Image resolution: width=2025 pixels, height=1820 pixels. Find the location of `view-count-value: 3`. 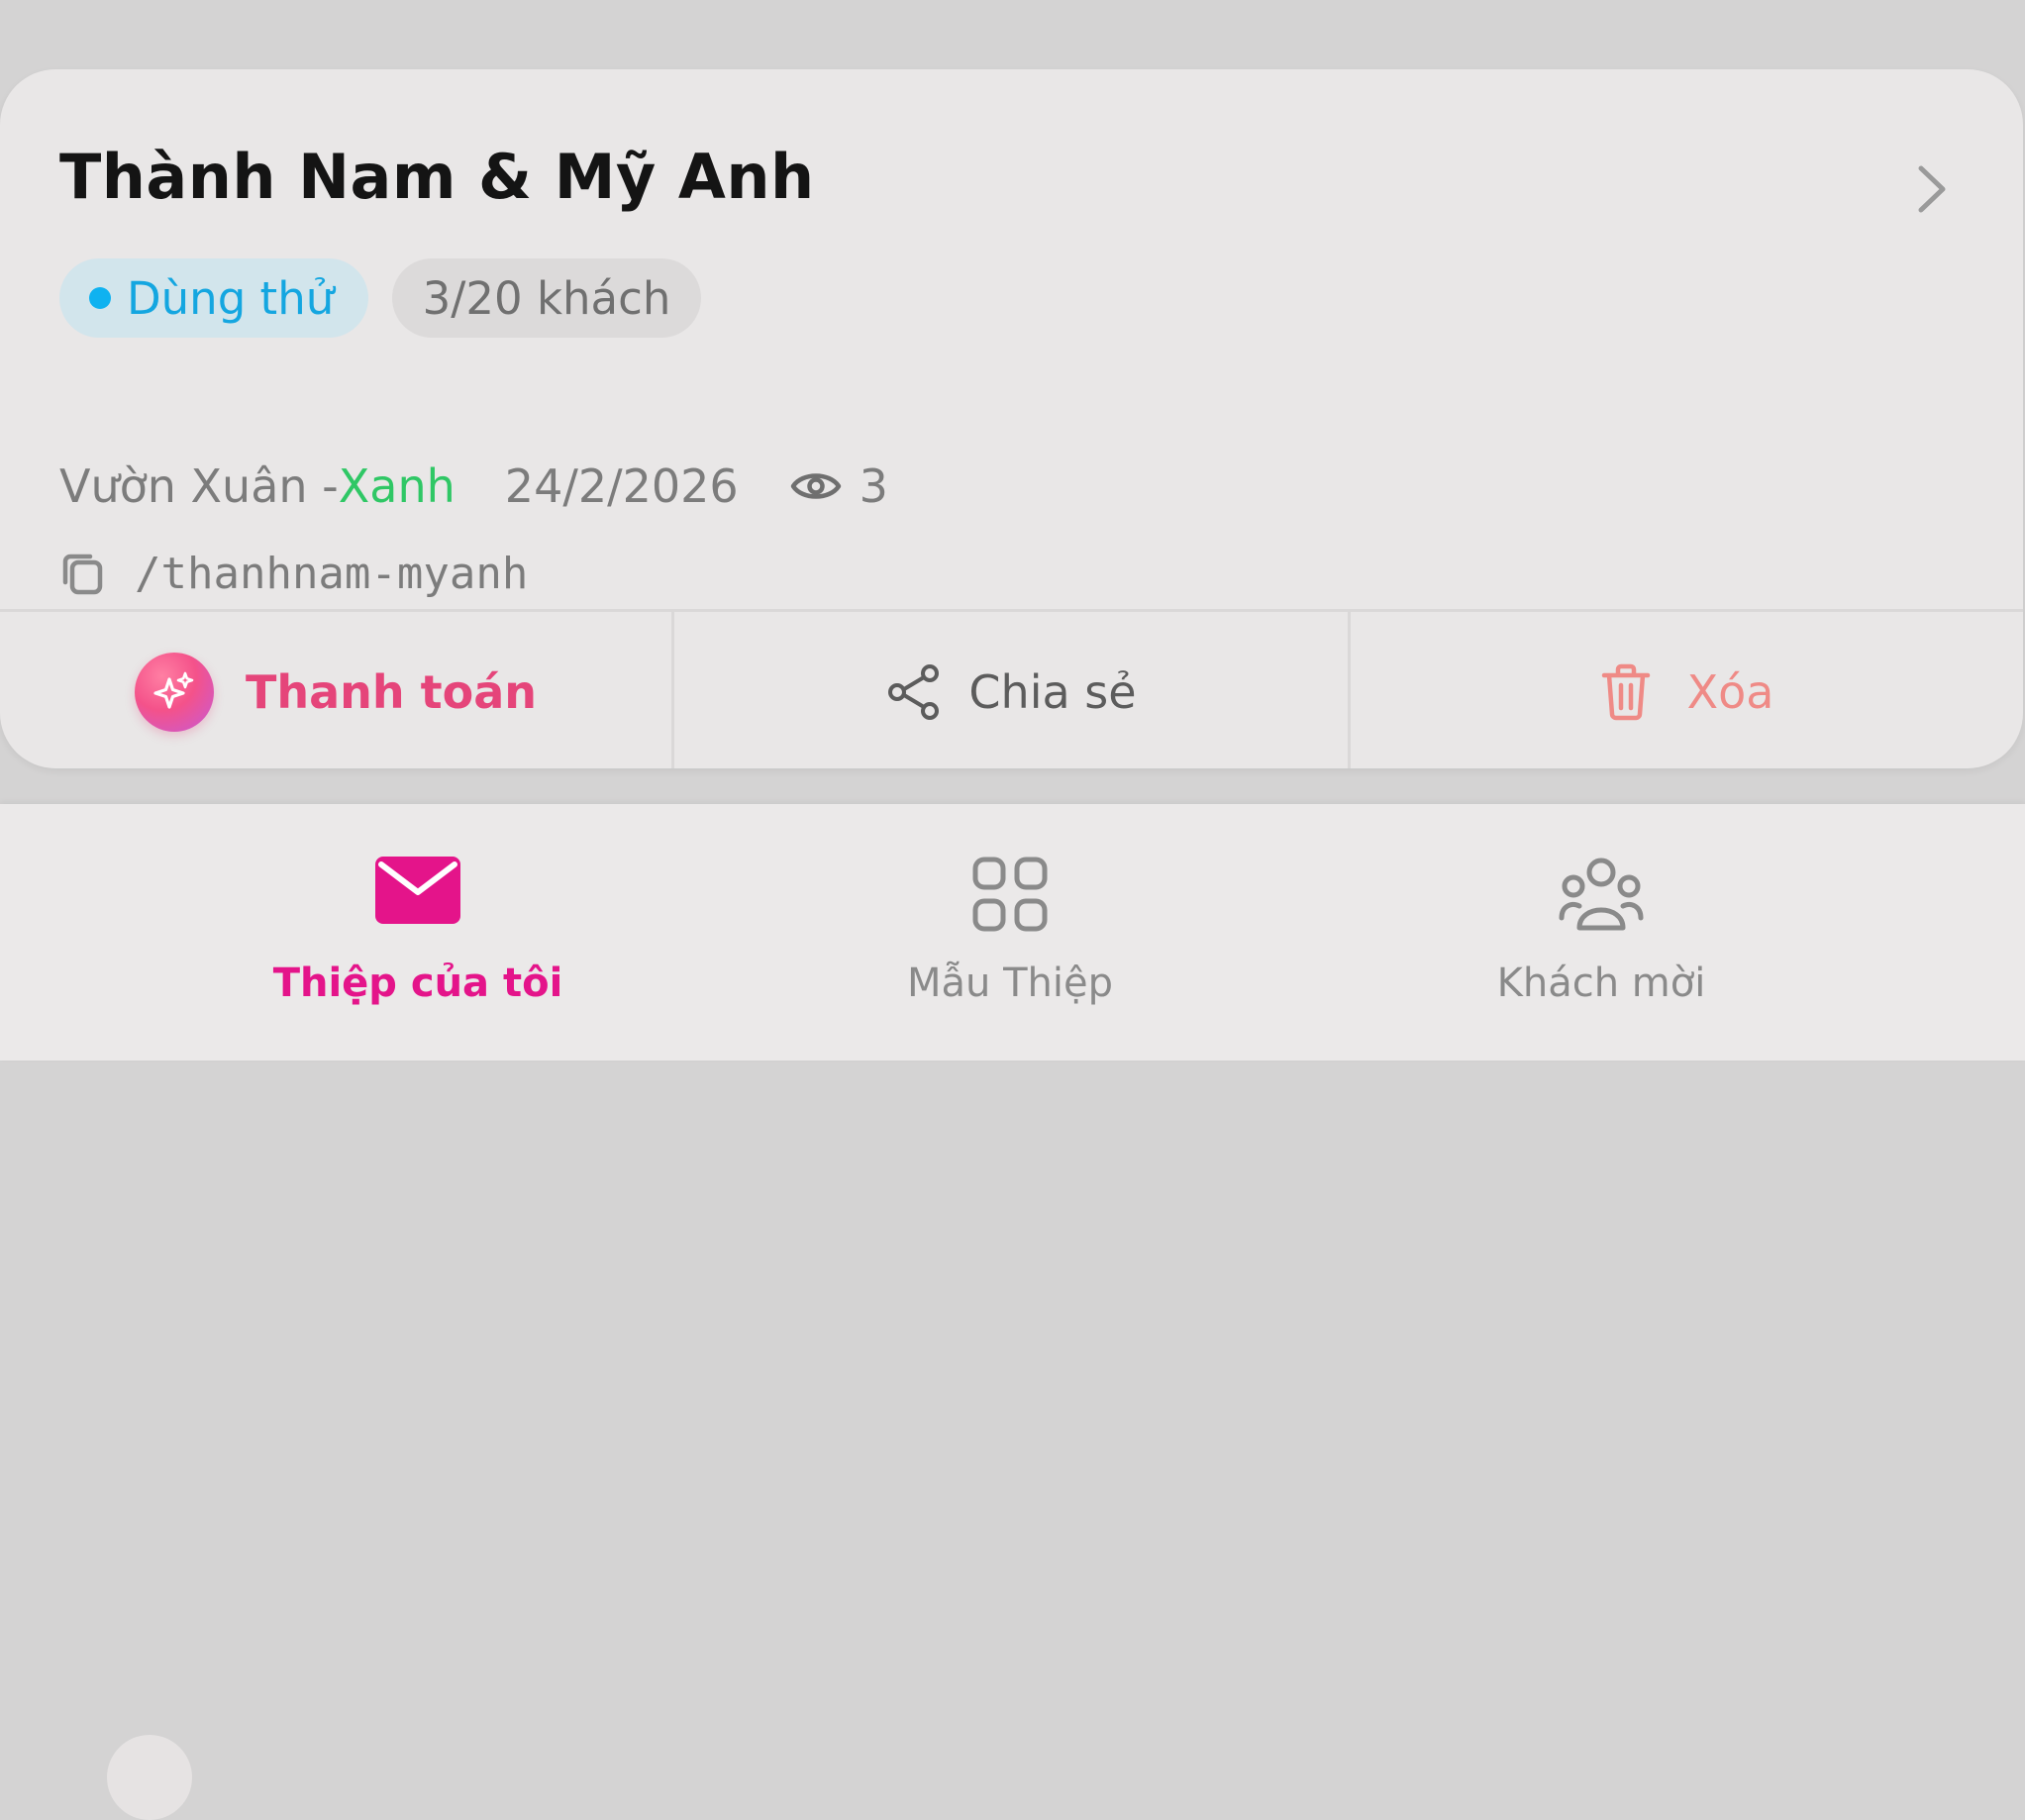

view-count-value: 3 is located at coordinates (873, 486).